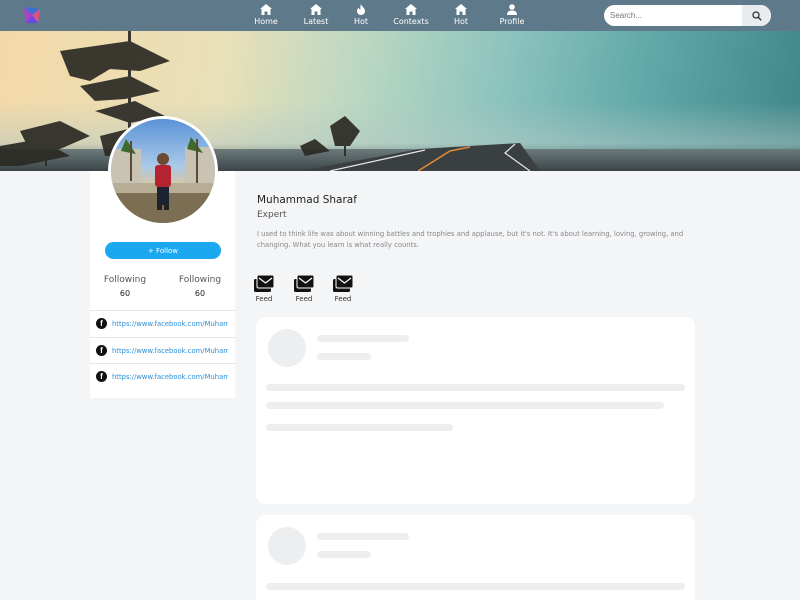 The height and width of the screenshot is (600, 800). Describe the element at coordinates (673, 15) in the screenshot. I see `search-input` at that location.